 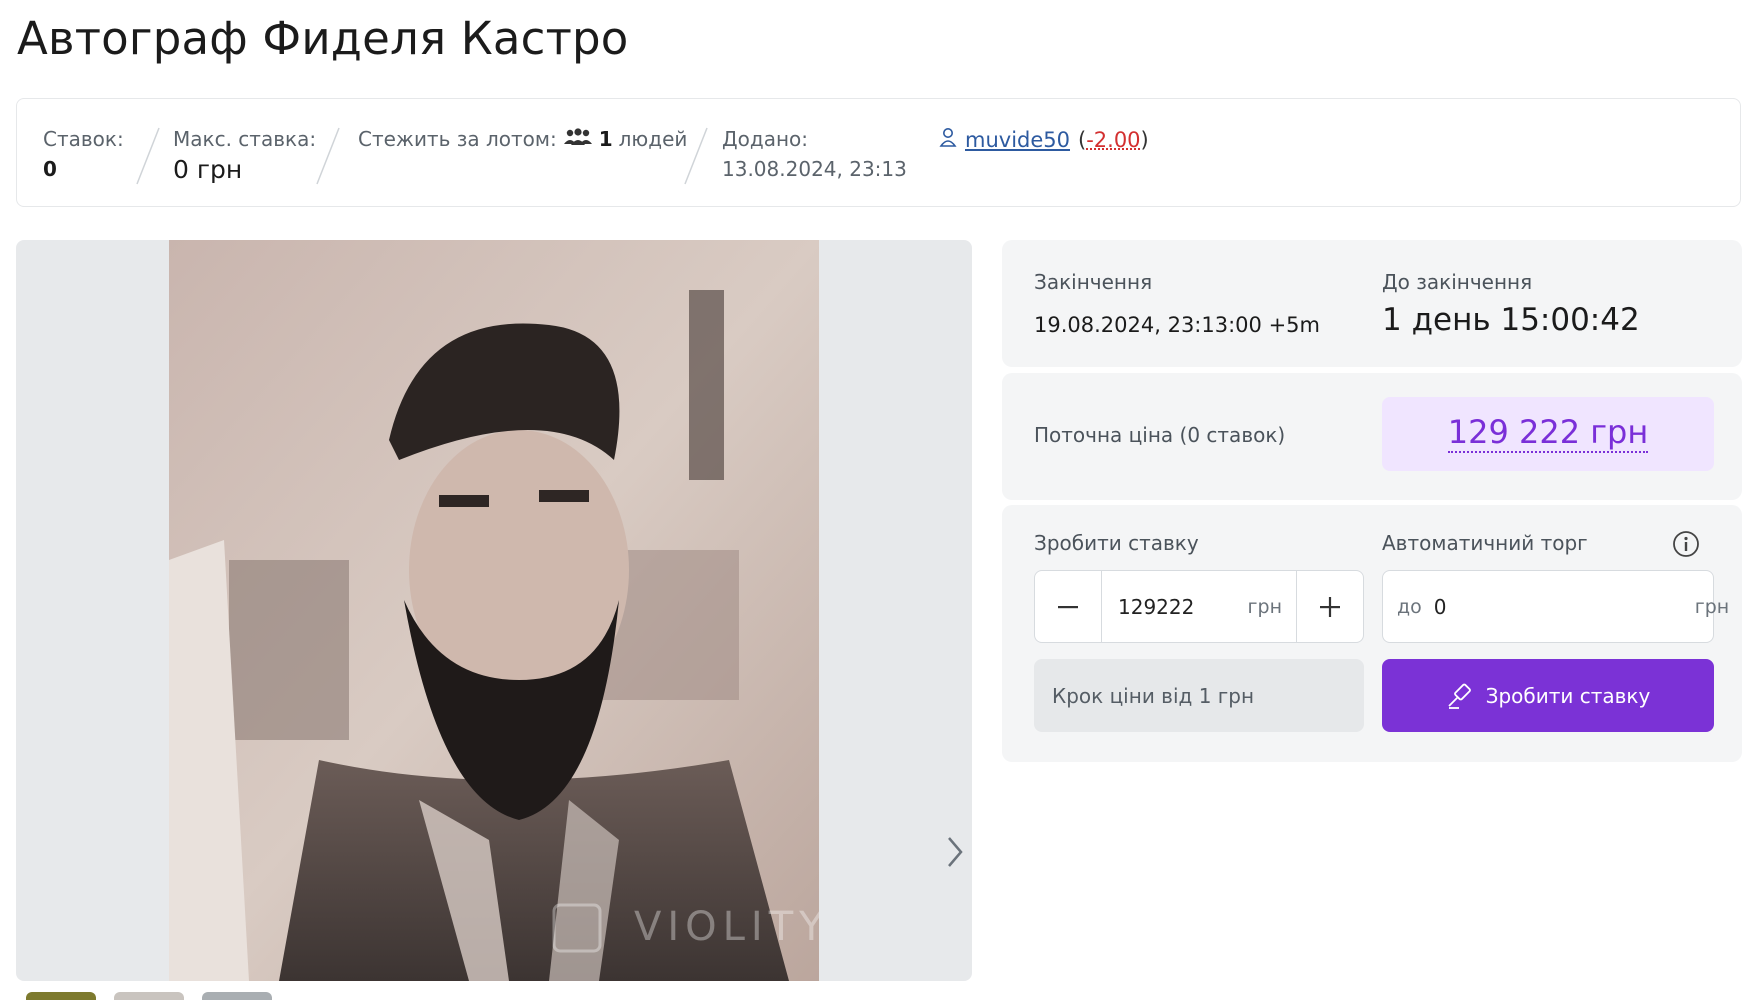 What do you see at coordinates (1511, 320) in the screenshot?
I see `countdown-timer: 1 день 15:00:42` at bounding box center [1511, 320].